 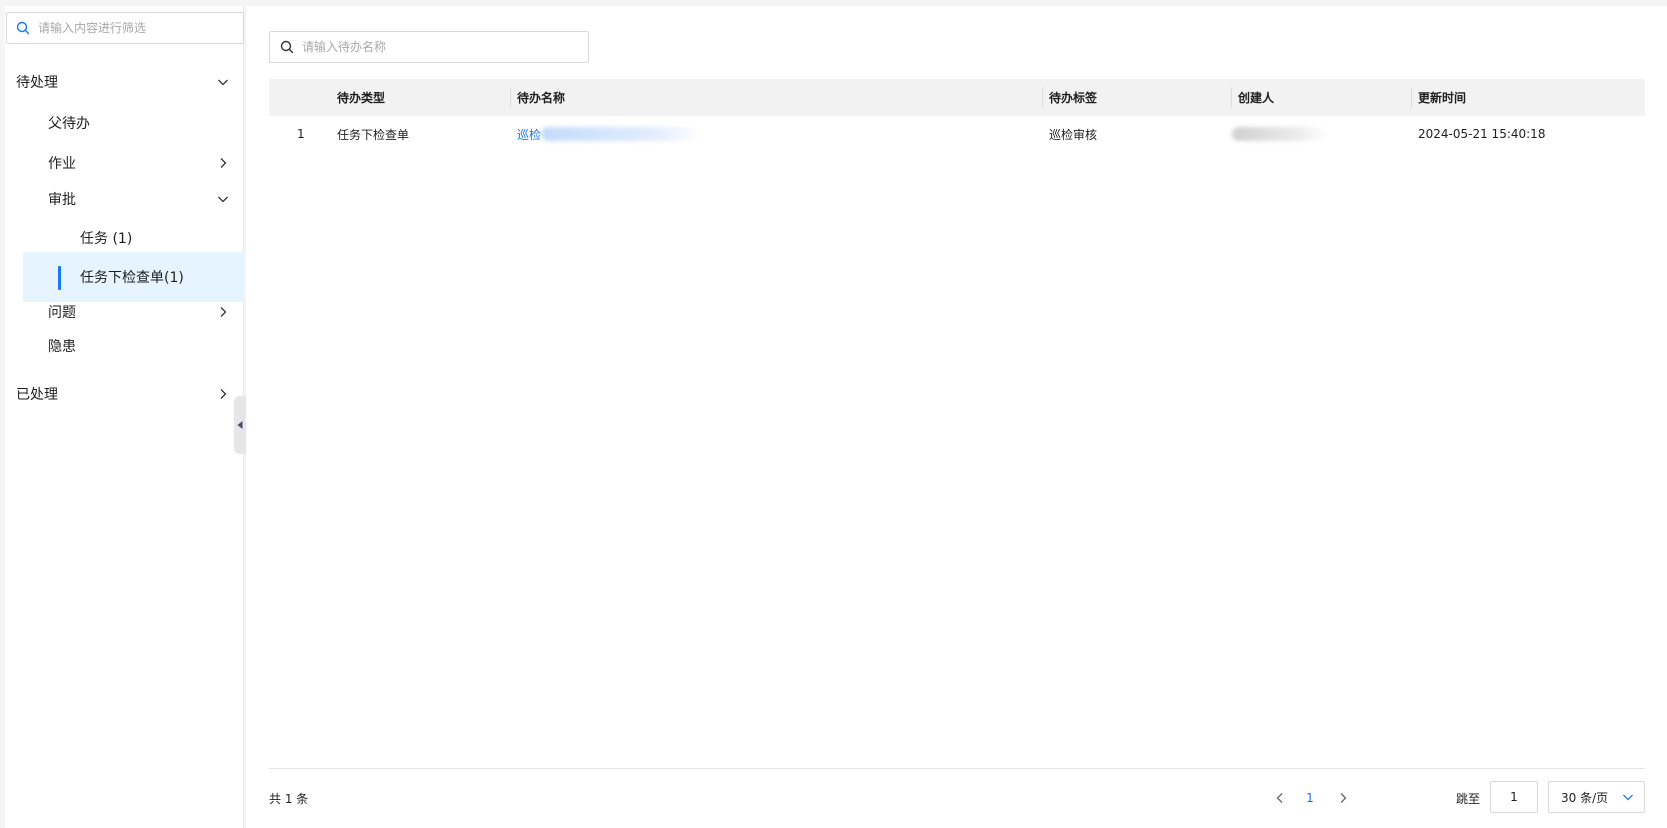 What do you see at coordinates (373, 134) in the screenshot?
I see `row-type: 任务下检查单` at bounding box center [373, 134].